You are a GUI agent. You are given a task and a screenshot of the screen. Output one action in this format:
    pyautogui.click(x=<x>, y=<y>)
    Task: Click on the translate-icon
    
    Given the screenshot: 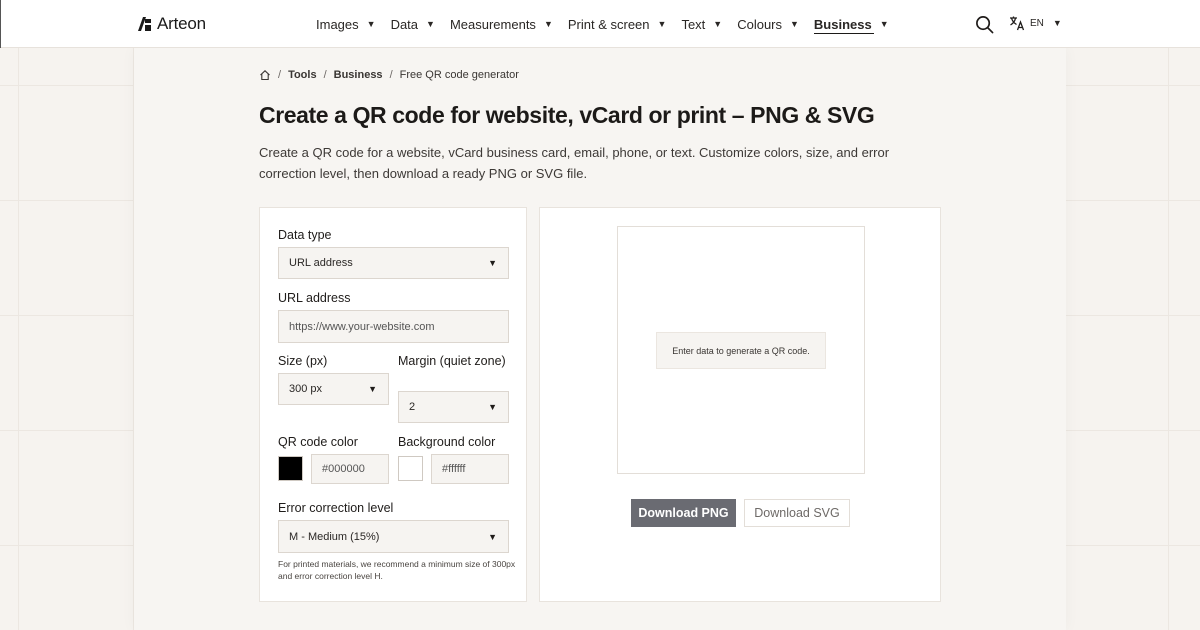 What is the action you would take?
    pyautogui.click(x=1017, y=23)
    